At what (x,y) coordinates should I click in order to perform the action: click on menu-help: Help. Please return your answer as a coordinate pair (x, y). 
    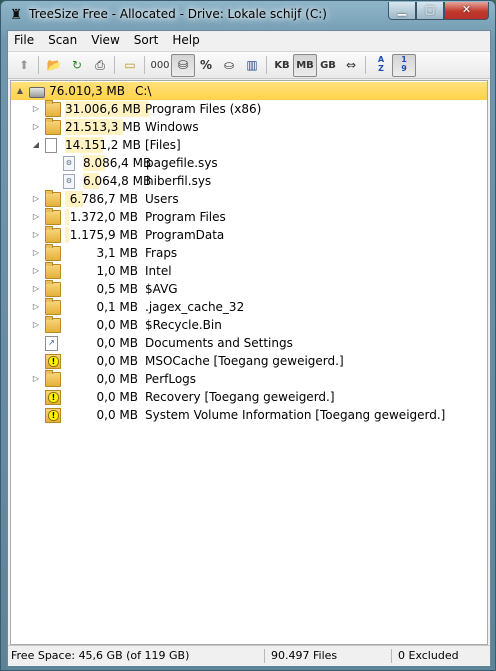
    Looking at the image, I should click on (185, 40).